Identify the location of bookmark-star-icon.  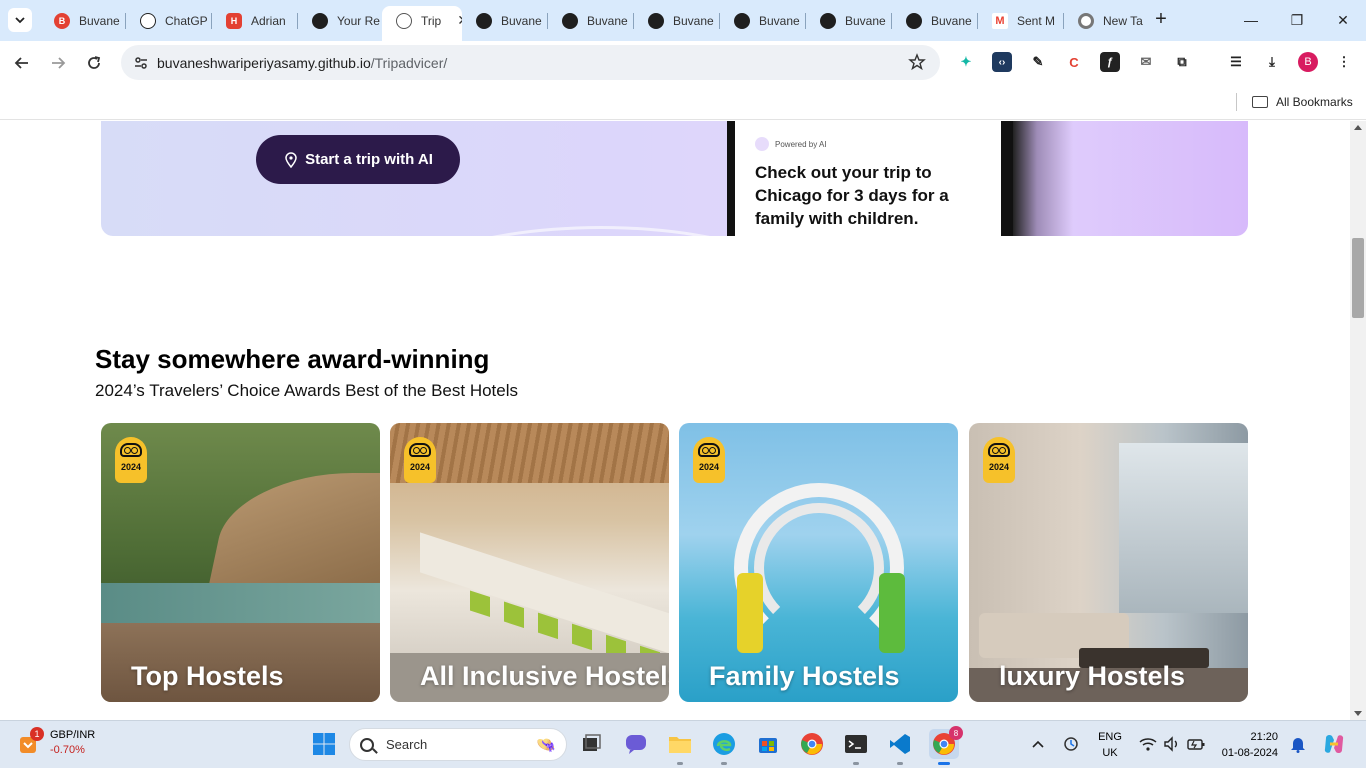
(917, 62).